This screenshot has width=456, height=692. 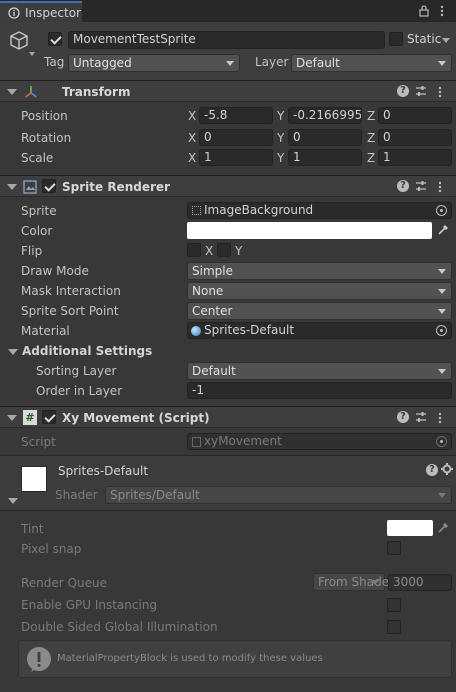 I want to click on xy-movement-enabled-checkbox, so click(x=49, y=417).